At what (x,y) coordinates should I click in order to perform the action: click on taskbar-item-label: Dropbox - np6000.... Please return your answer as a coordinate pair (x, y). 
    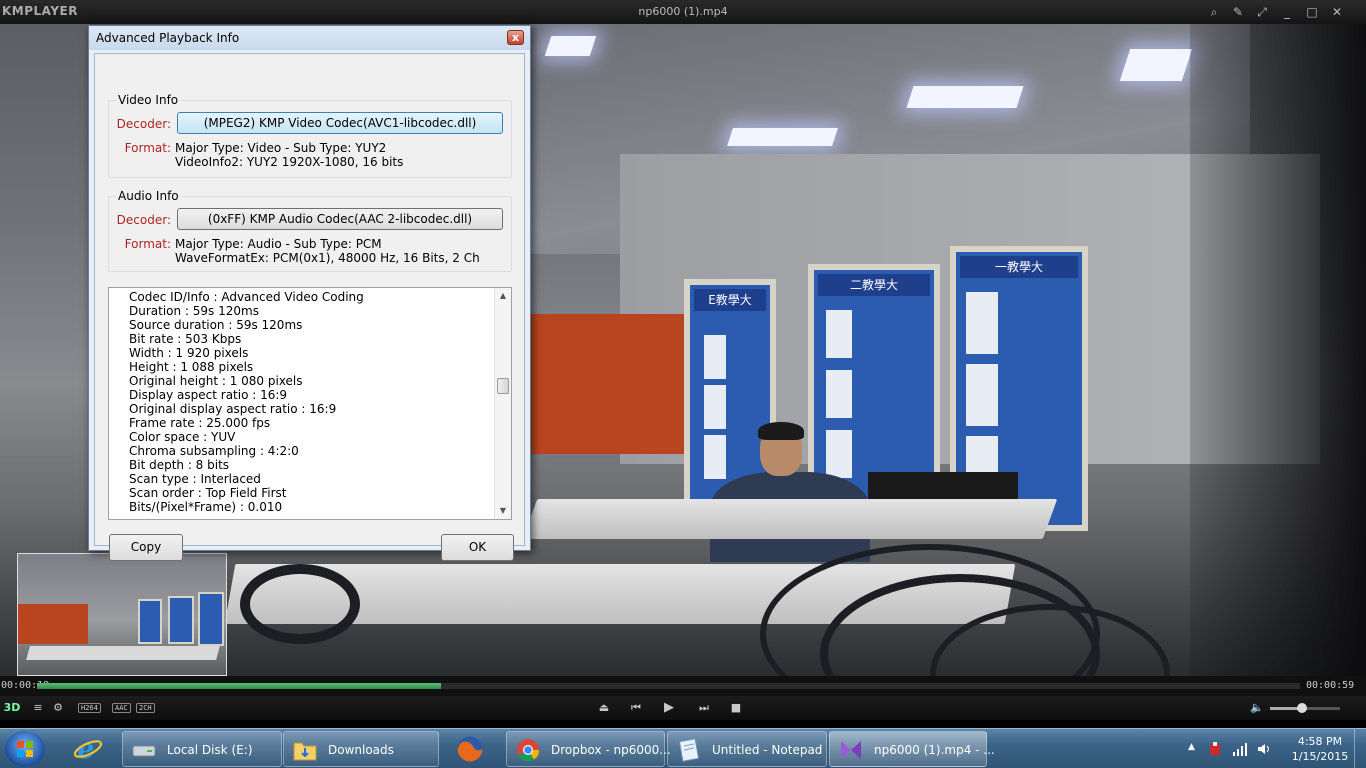
    Looking at the image, I should click on (611, 750).